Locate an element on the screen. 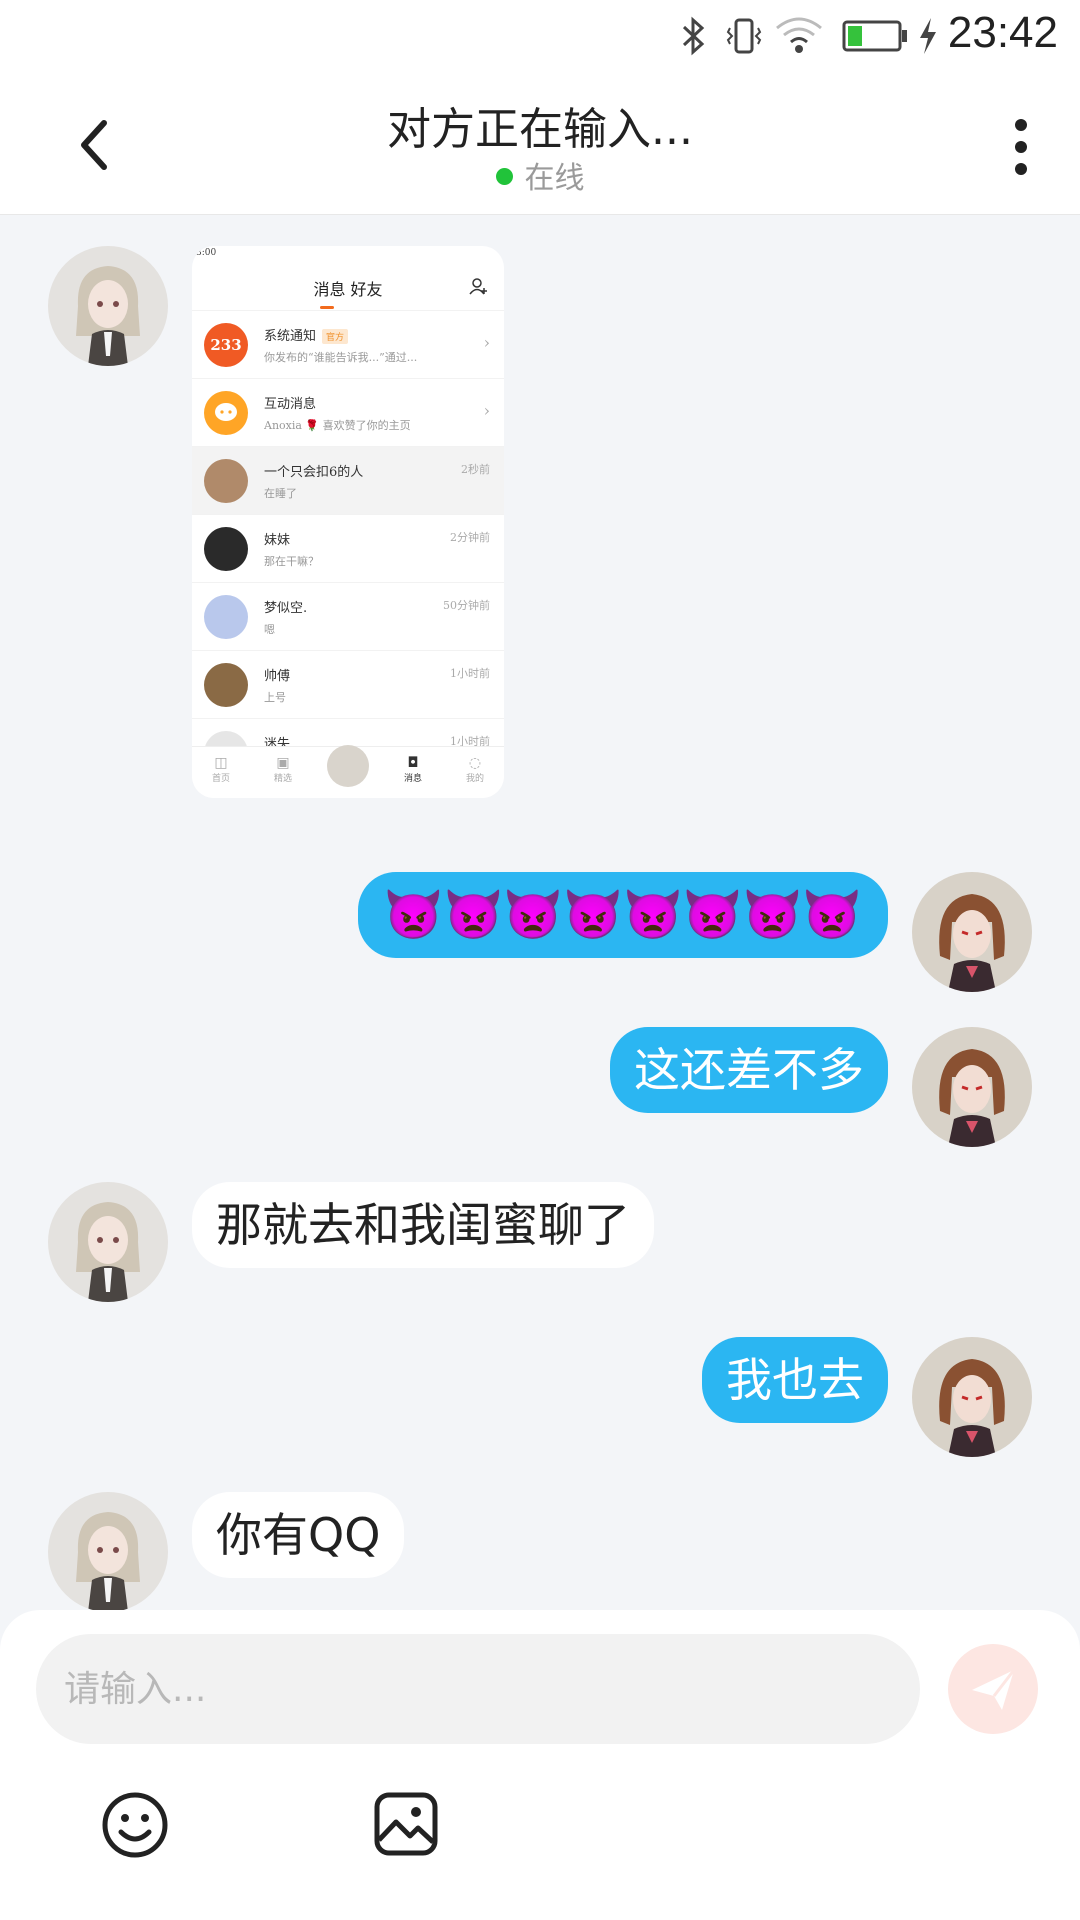  screenshot-bottom-nav: ◫ 首页 ▣ 精选 ◘ 消息 ◌ 我的 is located at coordinates (348, 771).